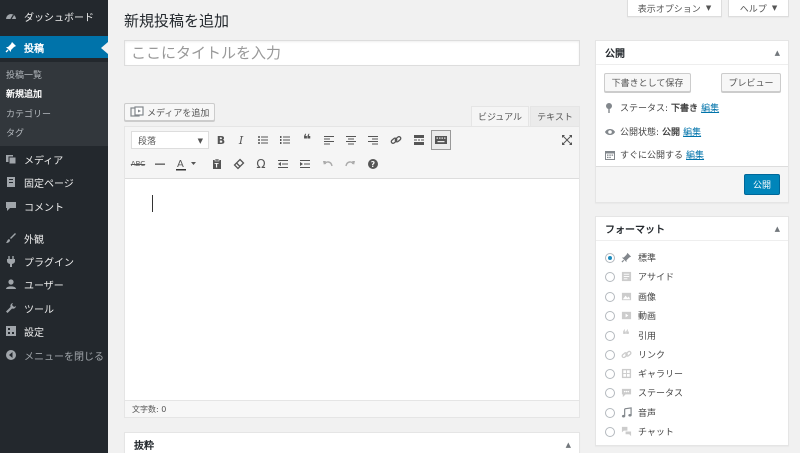 This screenshot has height=453, width=800. I want to click on align-center-button, so click(351, 140).